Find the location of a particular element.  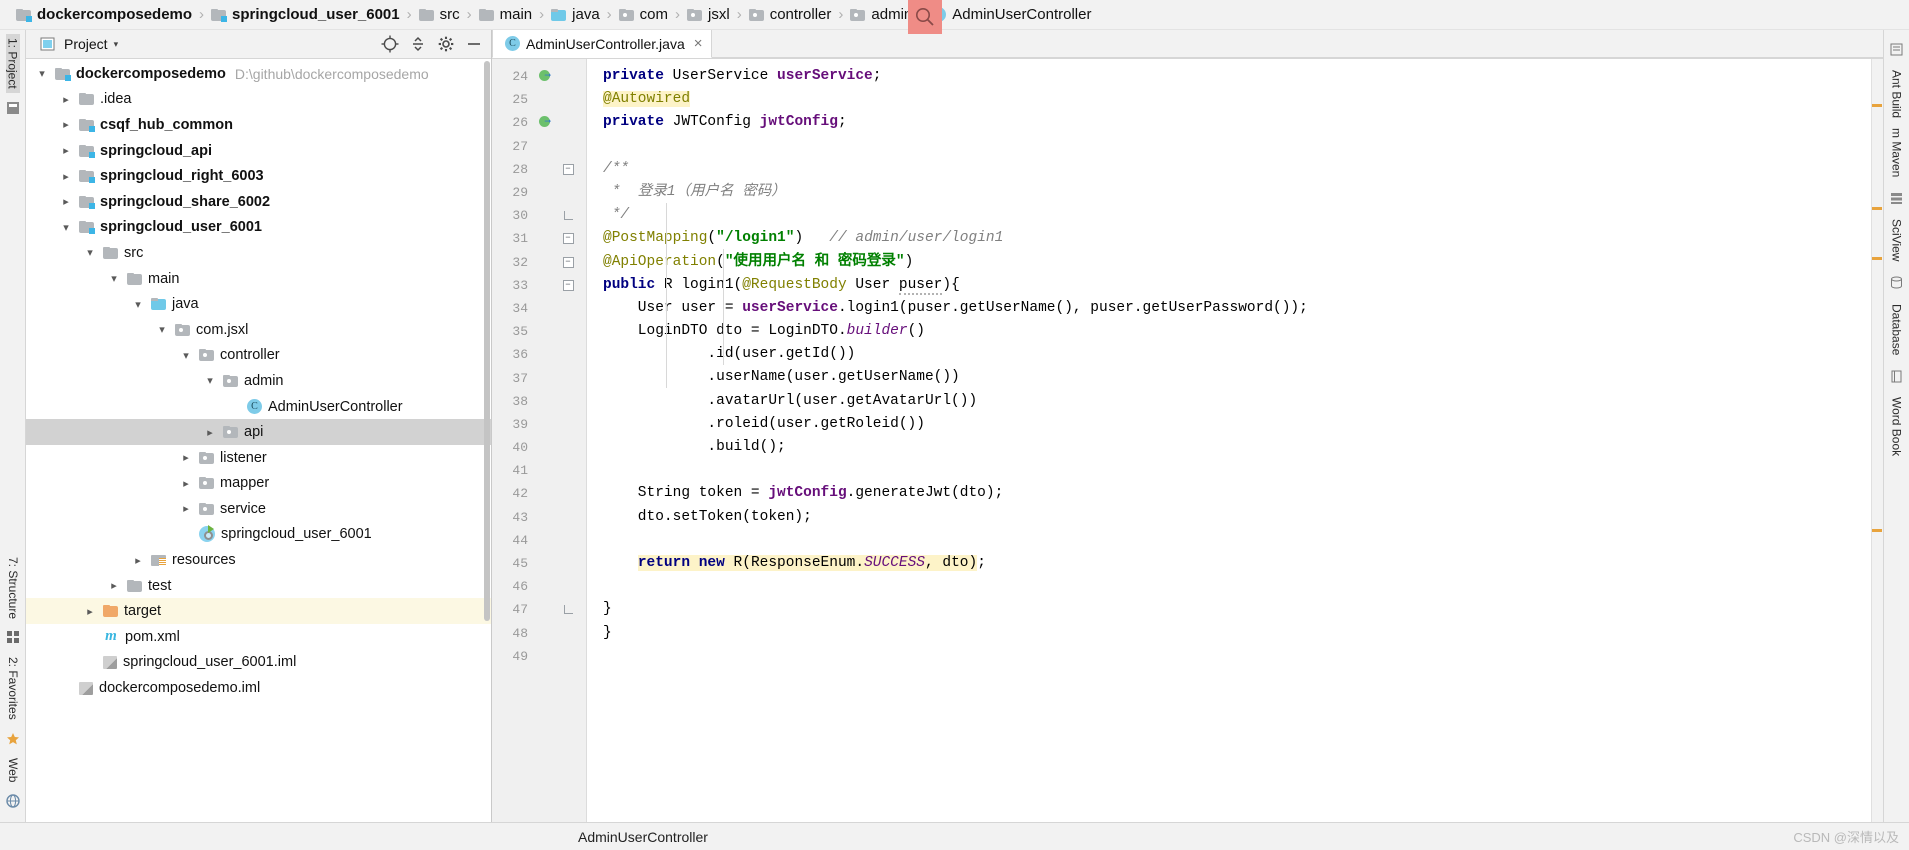

book-icon is located at coordinates (1897, 376).